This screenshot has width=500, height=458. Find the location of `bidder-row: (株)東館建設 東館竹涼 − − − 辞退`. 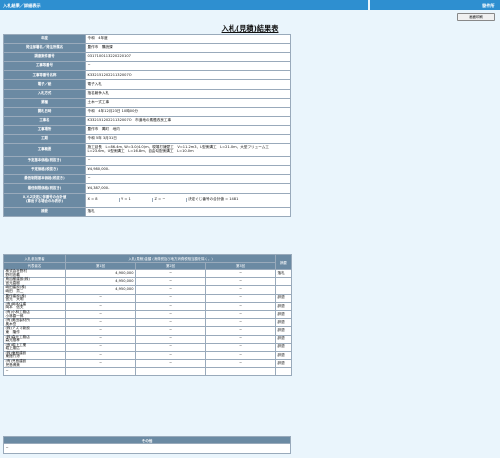

bidder-row: (株)東館建設 東館竹涼 − − − 辞退 is located at coordinates (147, 355).